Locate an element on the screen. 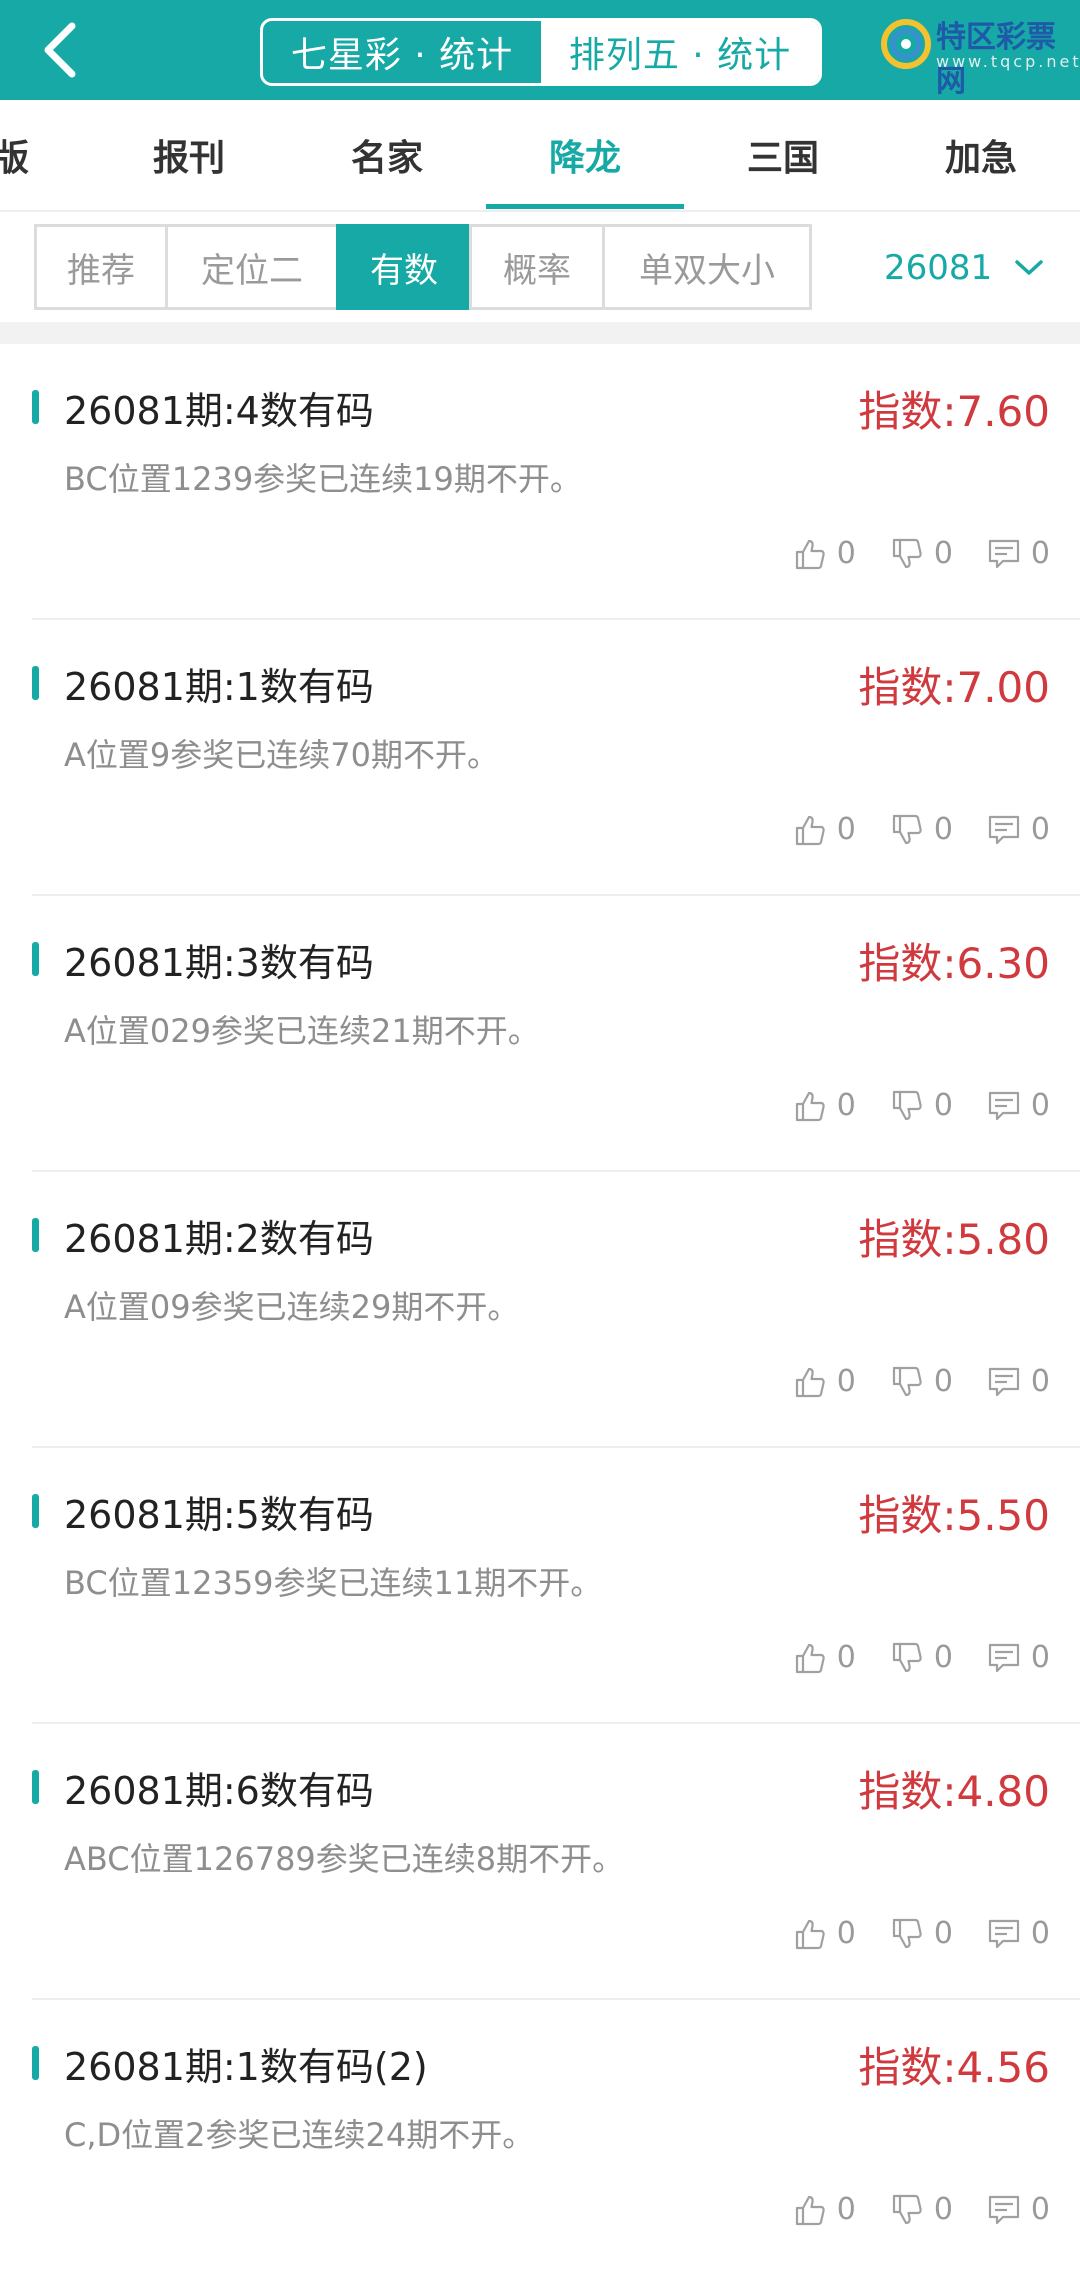  segment-qixingcai: 七星彩 · 统计 is located at coordinates (402, 52).